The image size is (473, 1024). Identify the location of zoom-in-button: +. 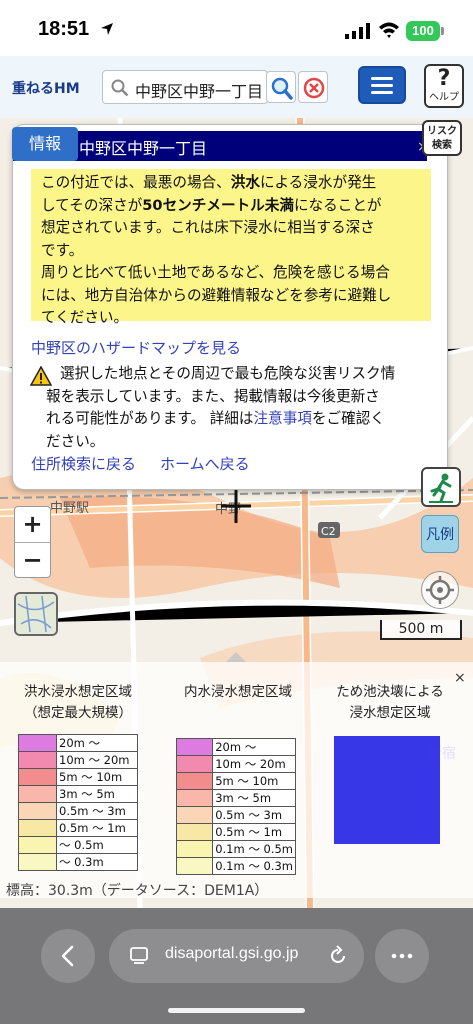
(32, 524).